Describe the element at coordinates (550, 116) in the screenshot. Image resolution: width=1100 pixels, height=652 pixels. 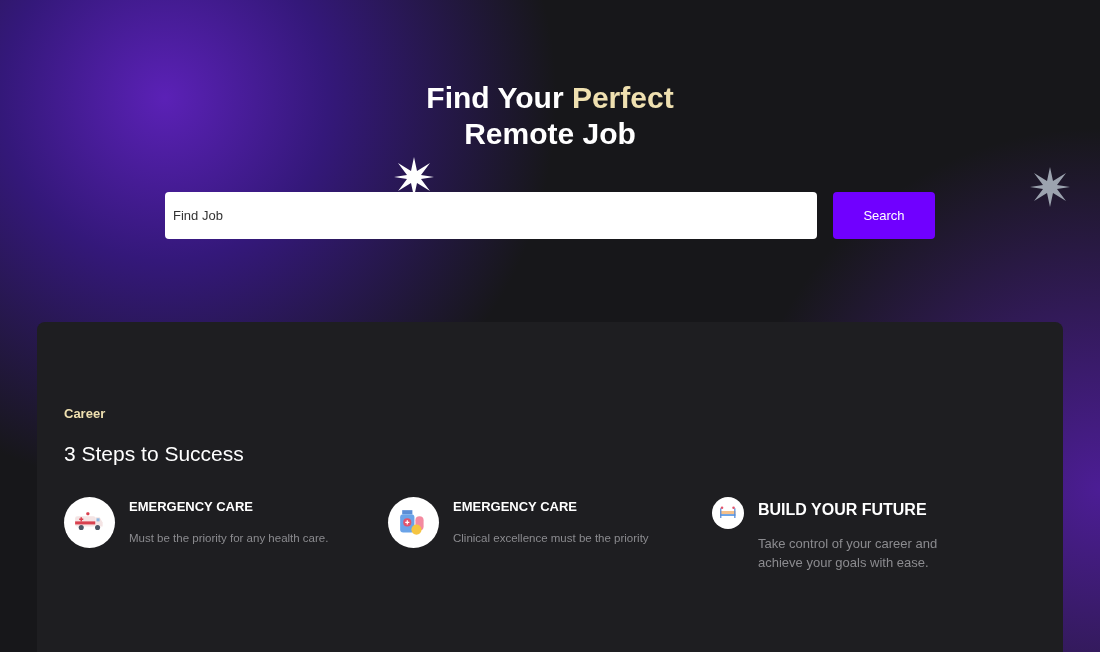
I see `hero-heading: Find Your Perfect Remote Job` at that location.